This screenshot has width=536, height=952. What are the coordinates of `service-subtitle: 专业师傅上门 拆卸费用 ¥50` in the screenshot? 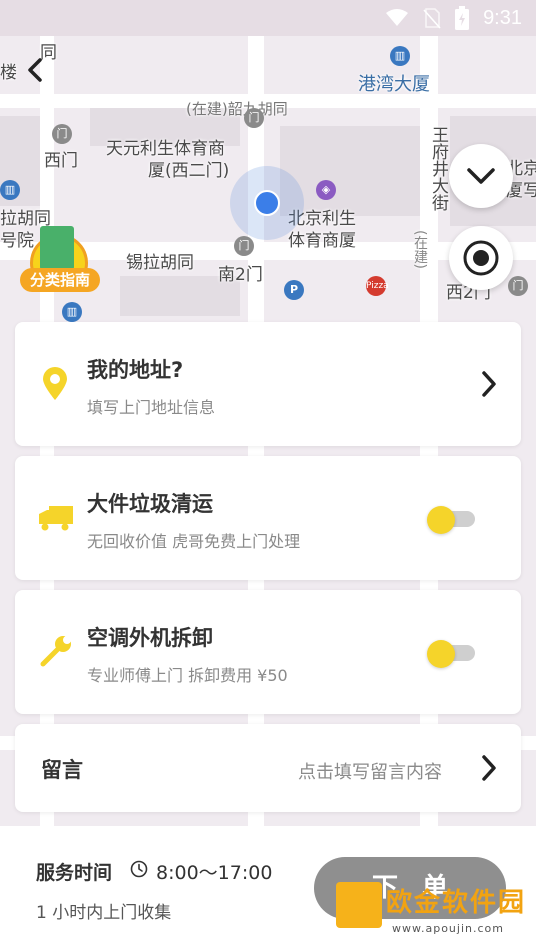 It's located at (187, 675).